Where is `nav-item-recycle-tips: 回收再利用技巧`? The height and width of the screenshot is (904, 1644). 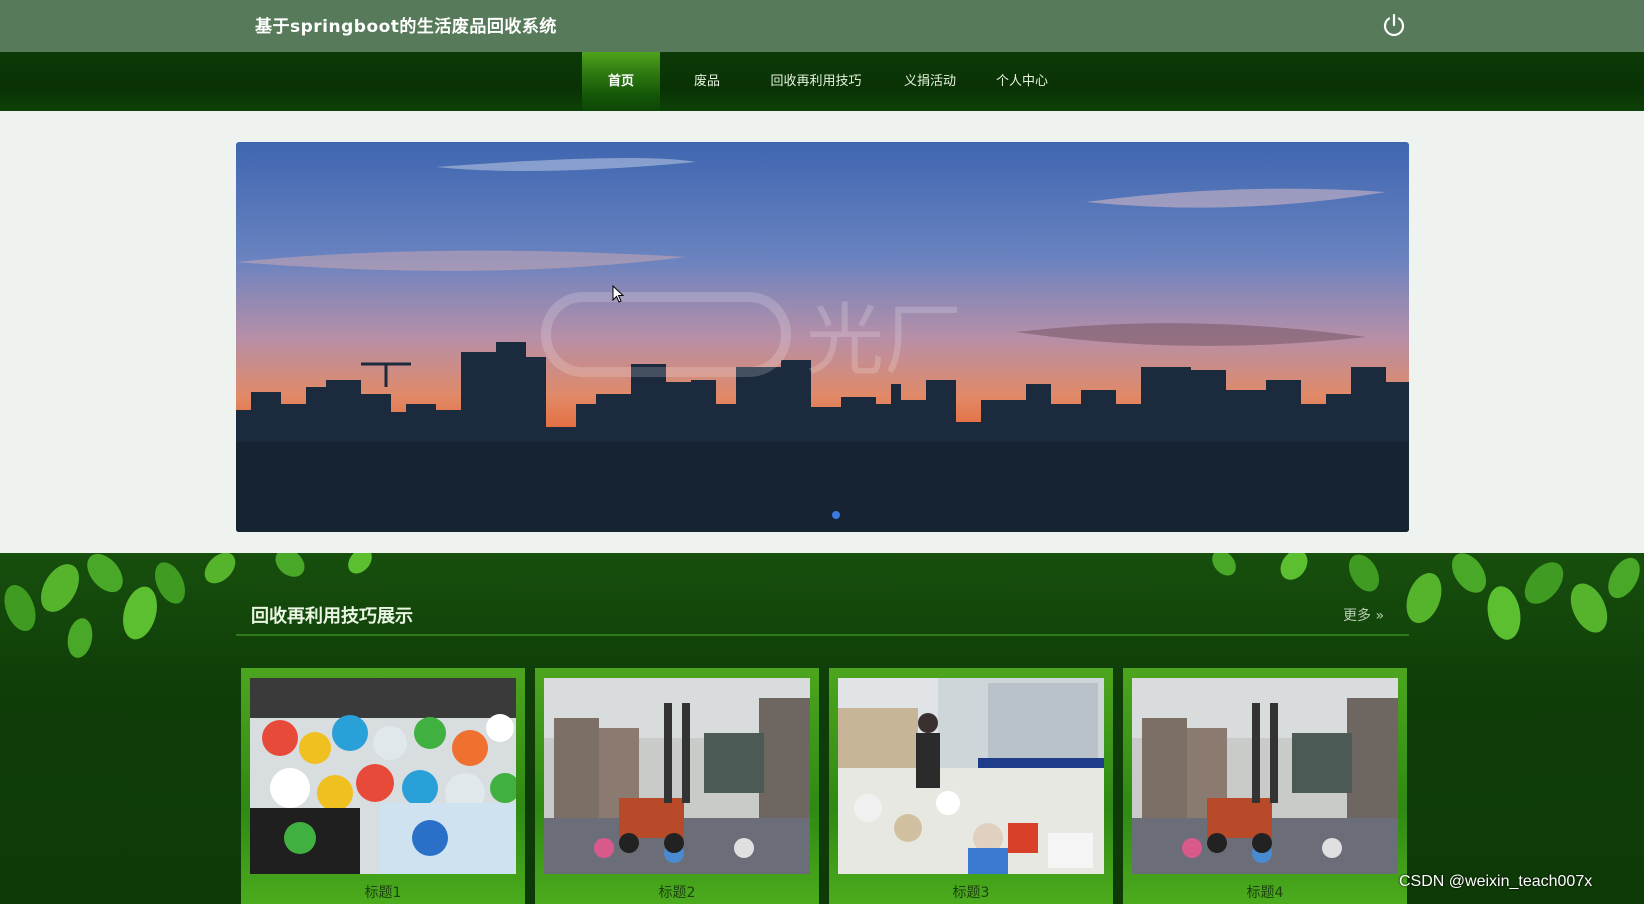 nav-item-recycle-tips: 回收再利用技巧 is located at coordinates (816, 81).